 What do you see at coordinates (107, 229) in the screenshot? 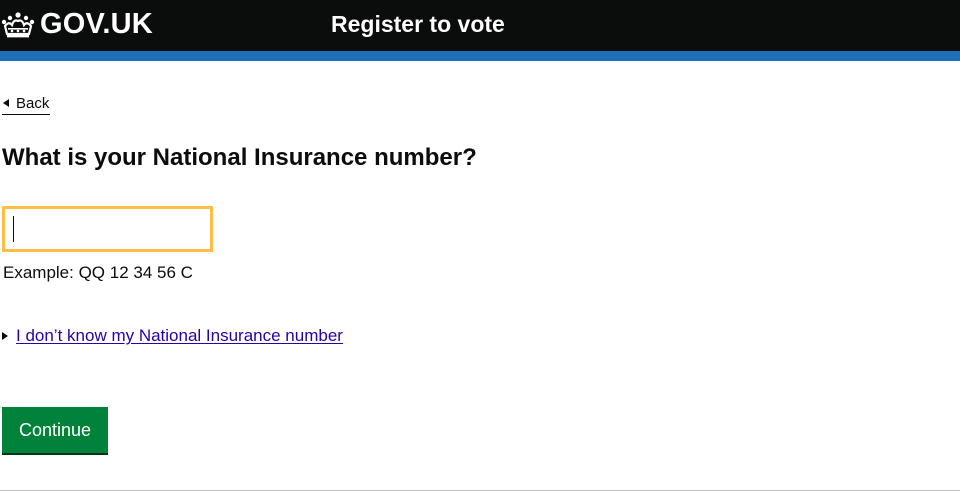
I see `national-insurance-number-input` at bounding box center [107, 229].